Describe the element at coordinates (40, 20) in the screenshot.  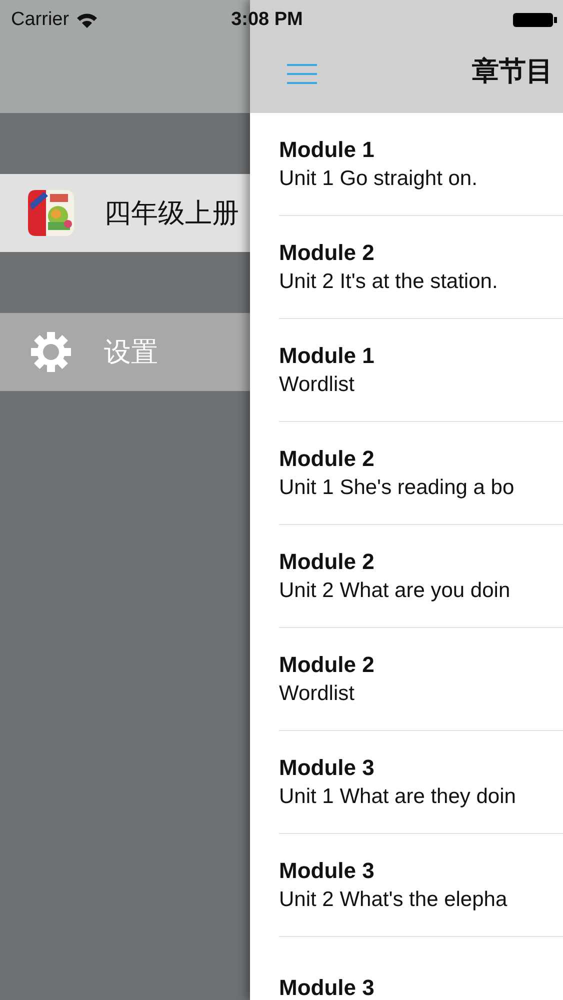
I see `carrier-label: Carrier` at that location.